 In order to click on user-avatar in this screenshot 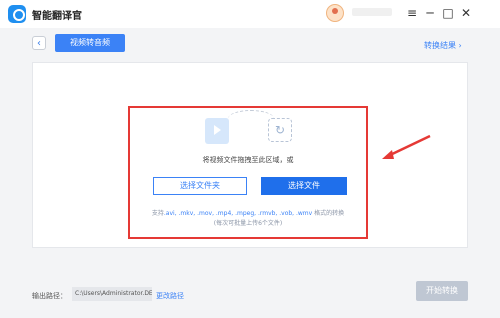, I will do `click(335, 13)`.